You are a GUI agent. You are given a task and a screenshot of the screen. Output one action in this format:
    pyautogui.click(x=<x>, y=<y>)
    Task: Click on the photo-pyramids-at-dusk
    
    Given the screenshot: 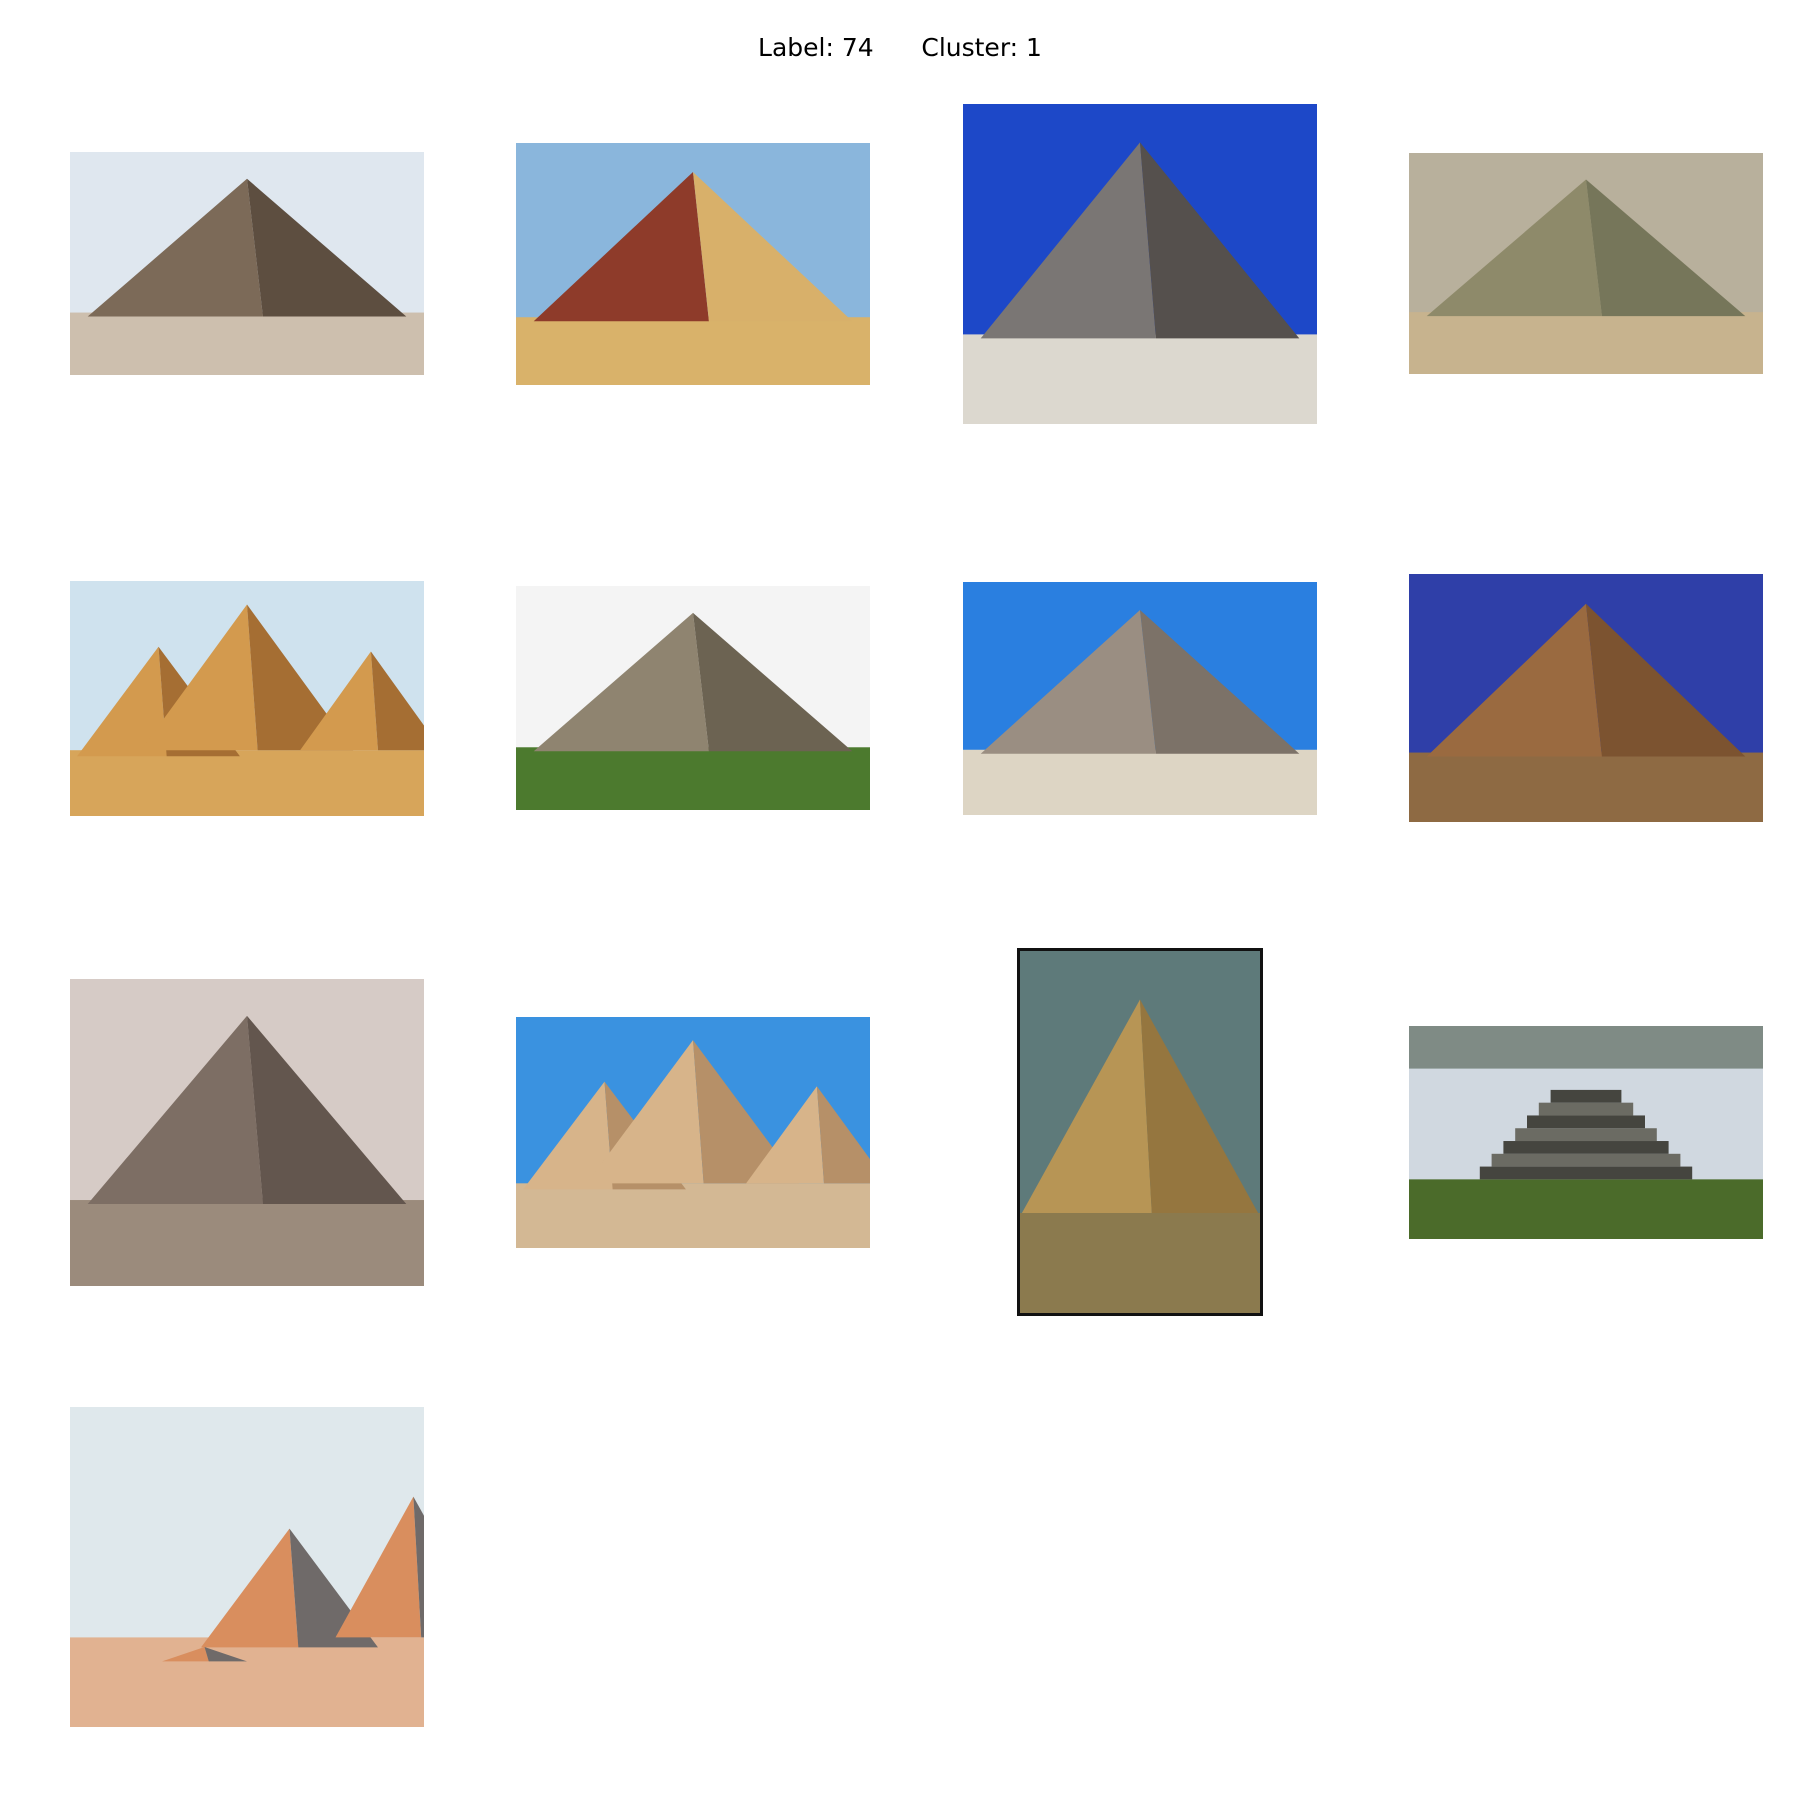 What is the action you would take?
    pyautogui.click(x=247, y=1567)
    